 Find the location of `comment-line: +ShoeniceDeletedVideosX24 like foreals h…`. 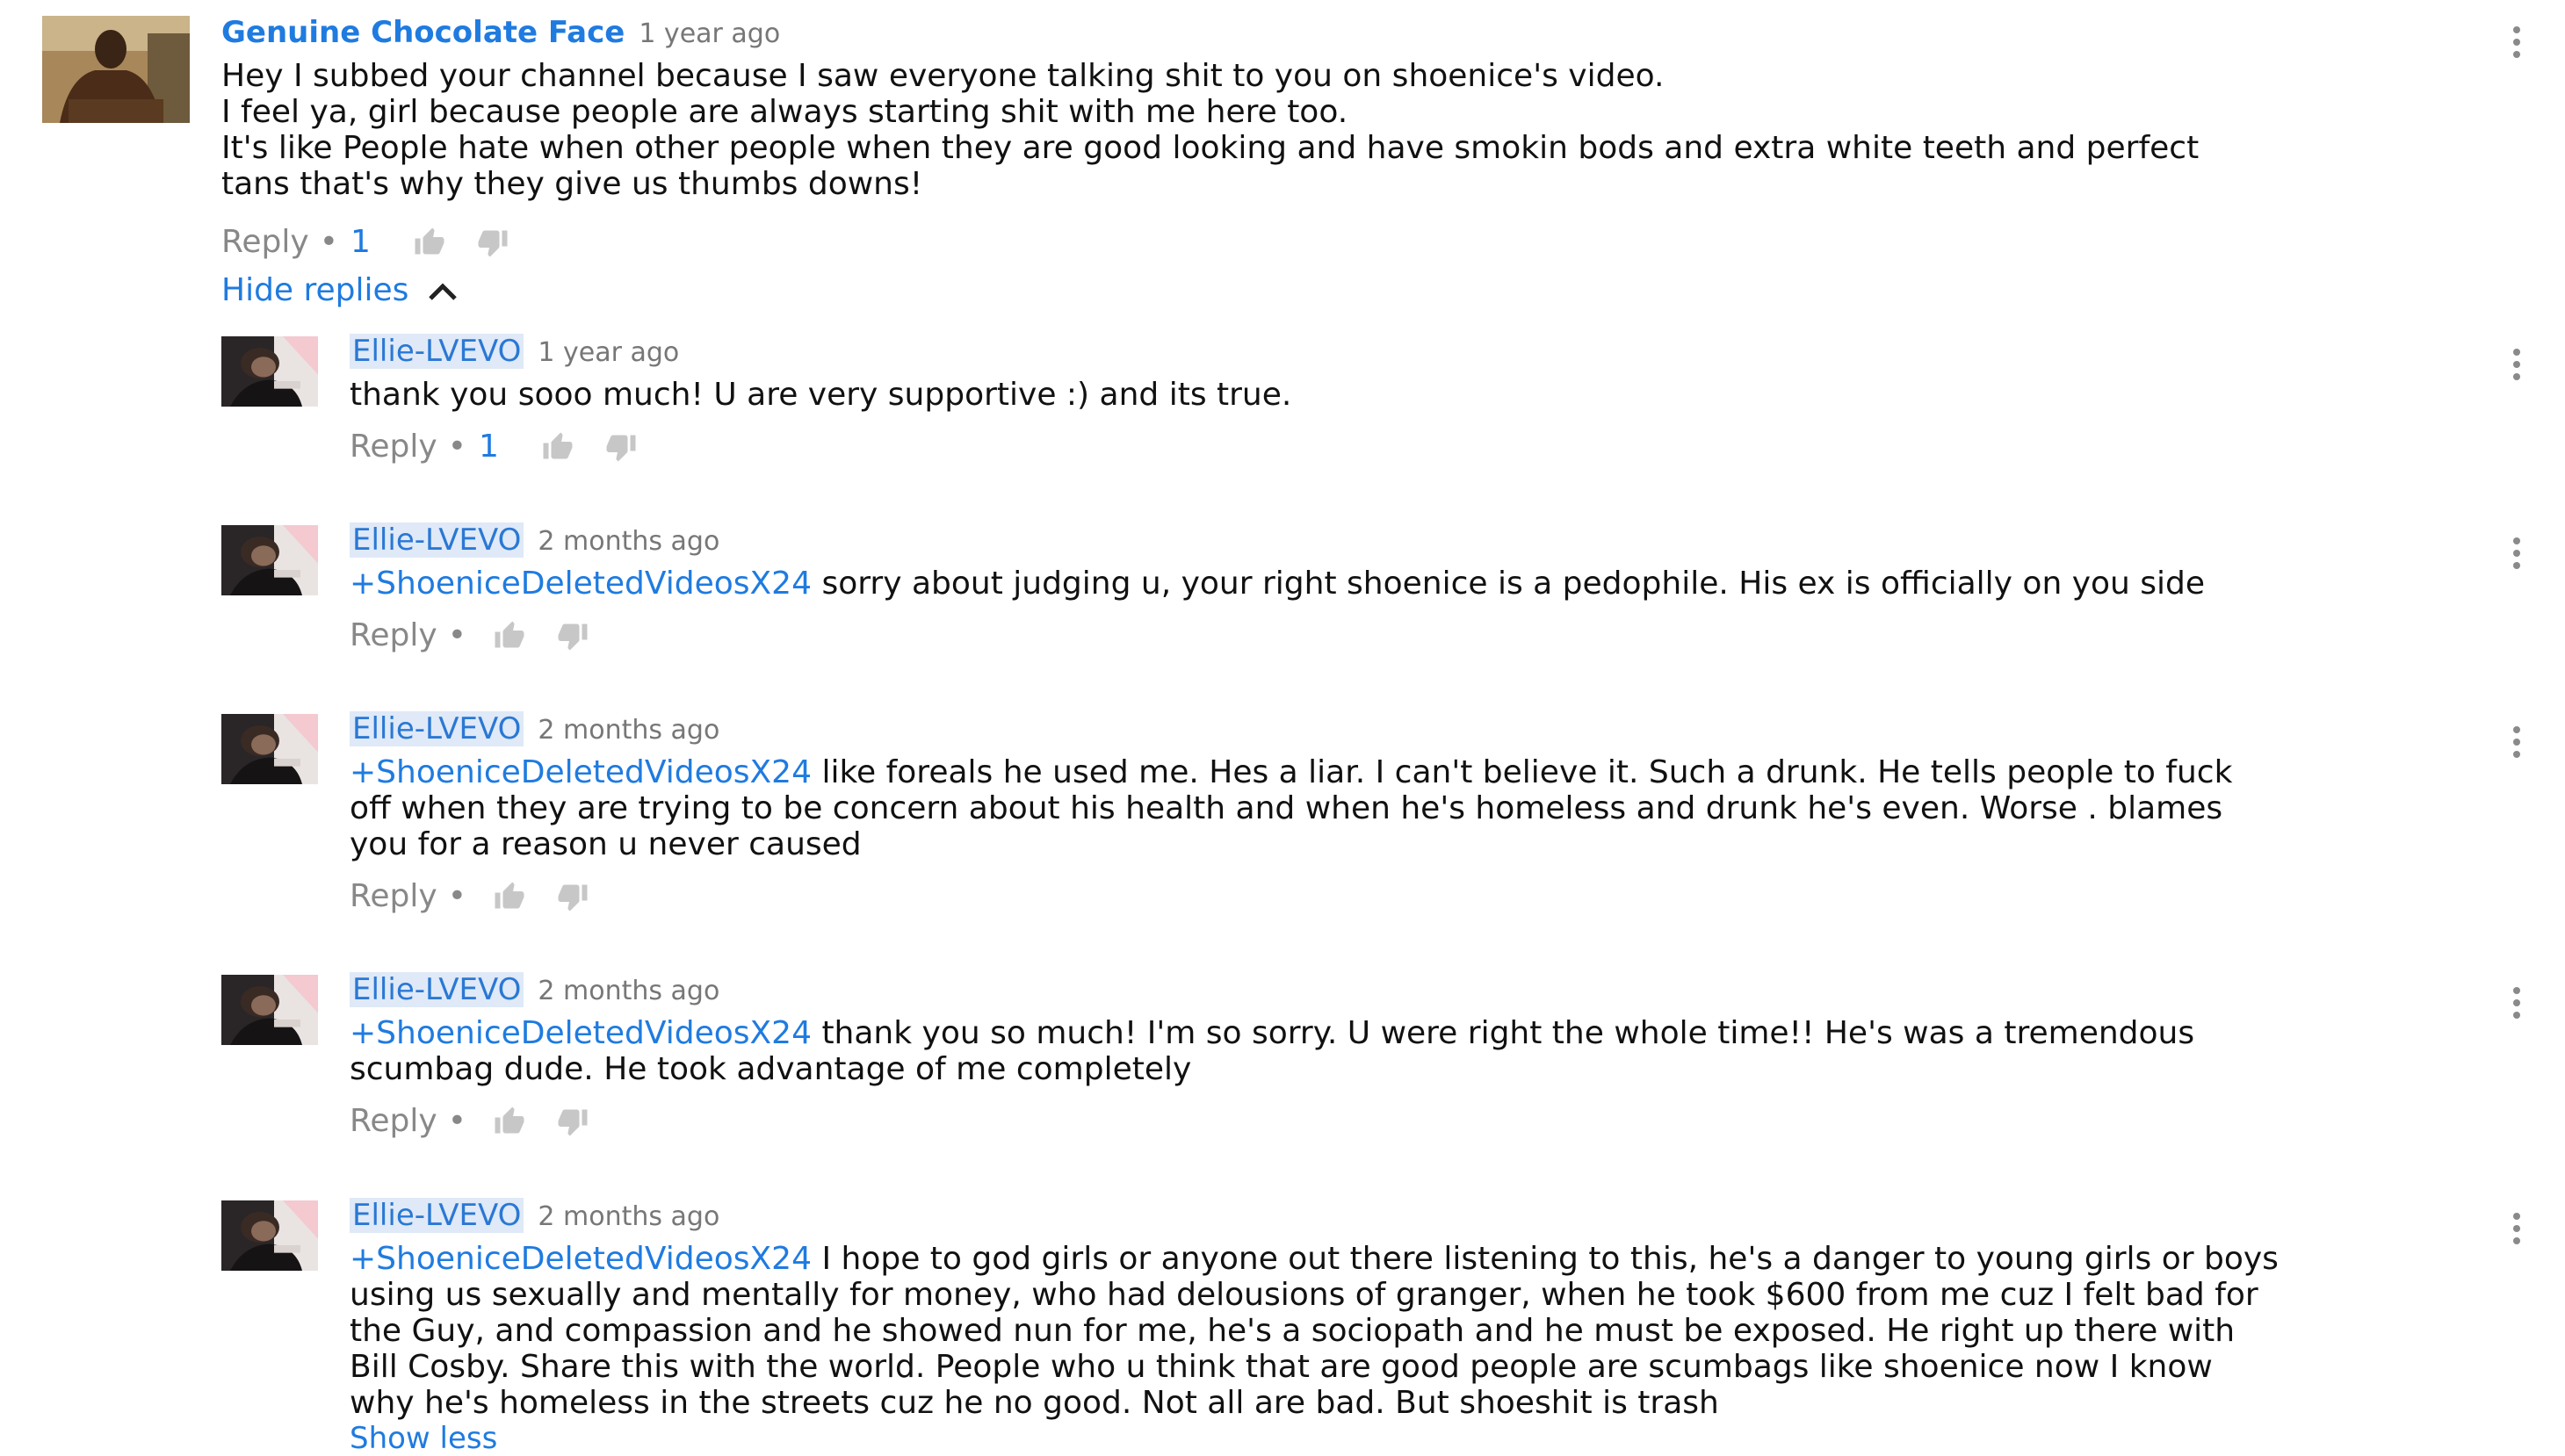

comment-line: +ShoeniceDeletedVideosX24 like foreals h… is located at coordinates (1421, 772).